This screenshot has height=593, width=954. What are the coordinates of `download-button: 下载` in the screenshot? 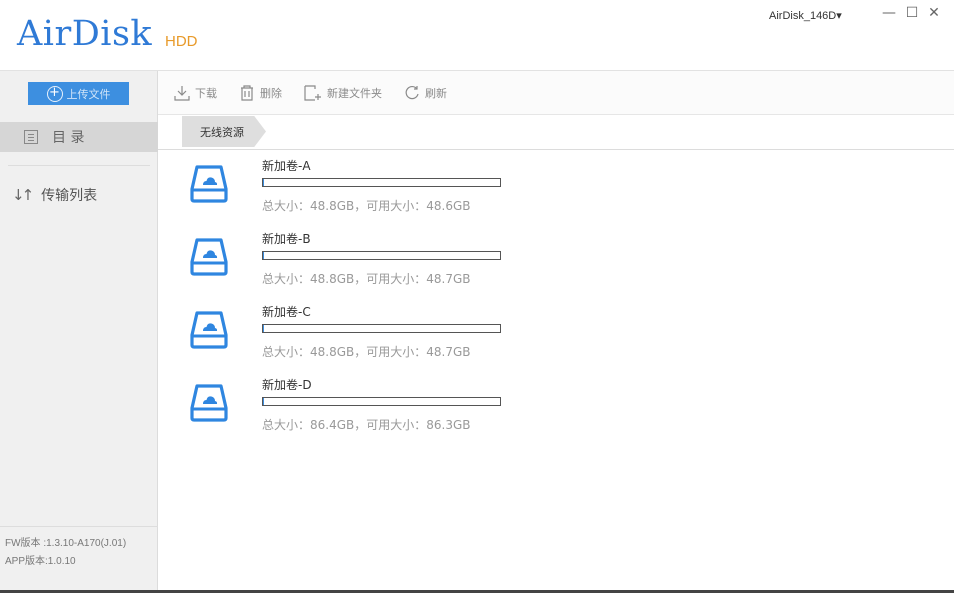 It's located at (195, 93).